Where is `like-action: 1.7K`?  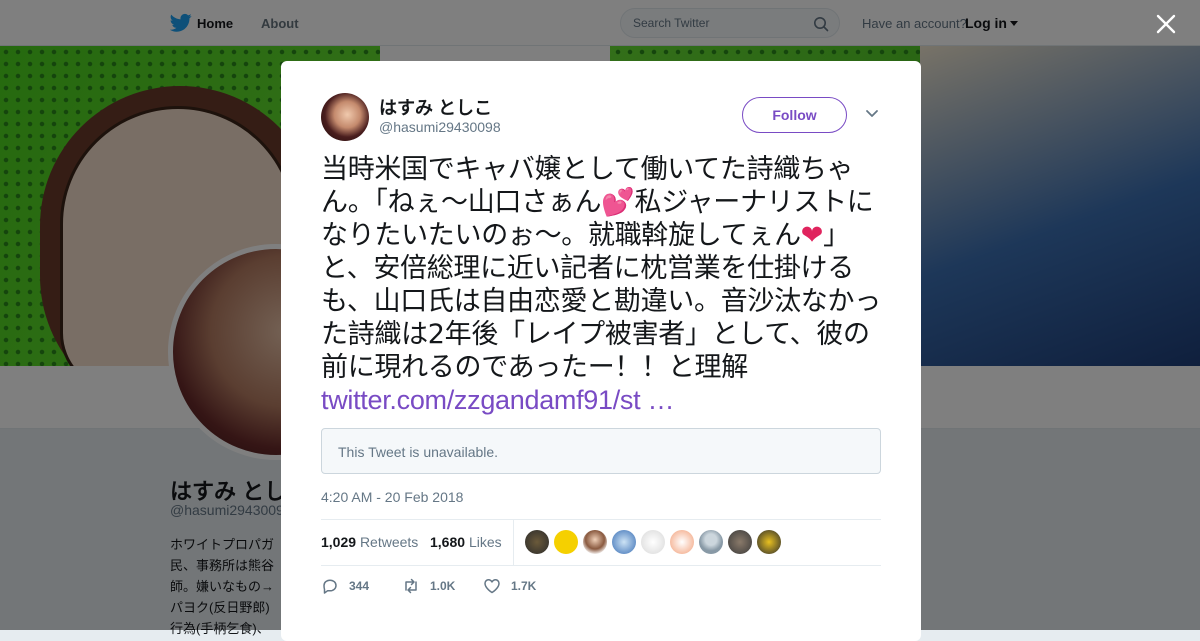
like-action: 1.7K is located at coordinates (509, 586).